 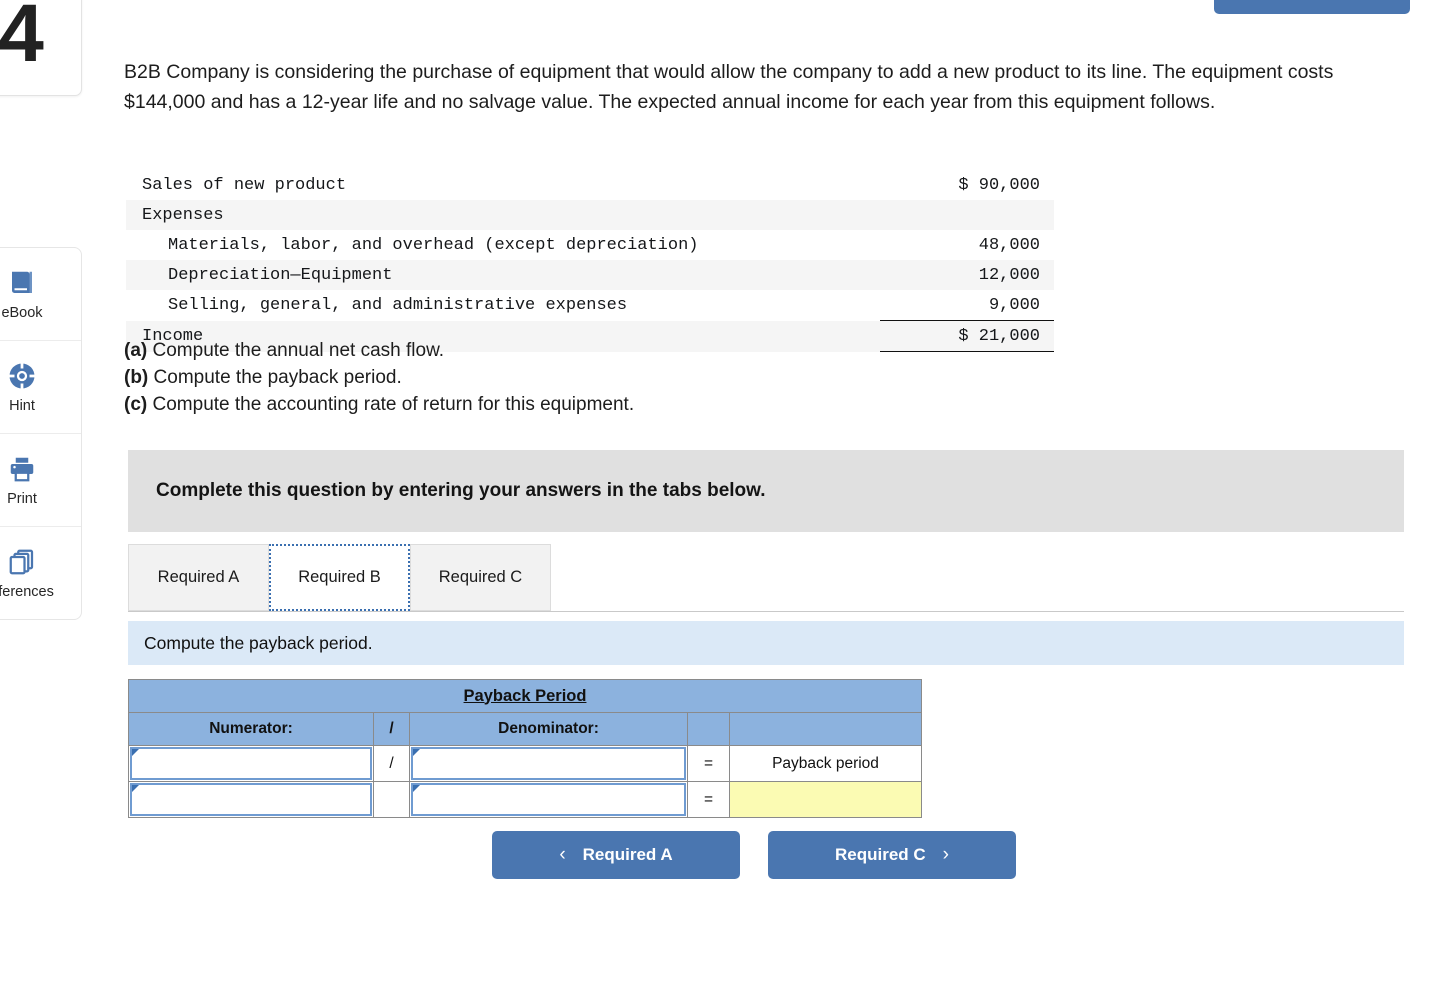 I want to click on chevron-right-icon: ›, so click(x=945, y=854).